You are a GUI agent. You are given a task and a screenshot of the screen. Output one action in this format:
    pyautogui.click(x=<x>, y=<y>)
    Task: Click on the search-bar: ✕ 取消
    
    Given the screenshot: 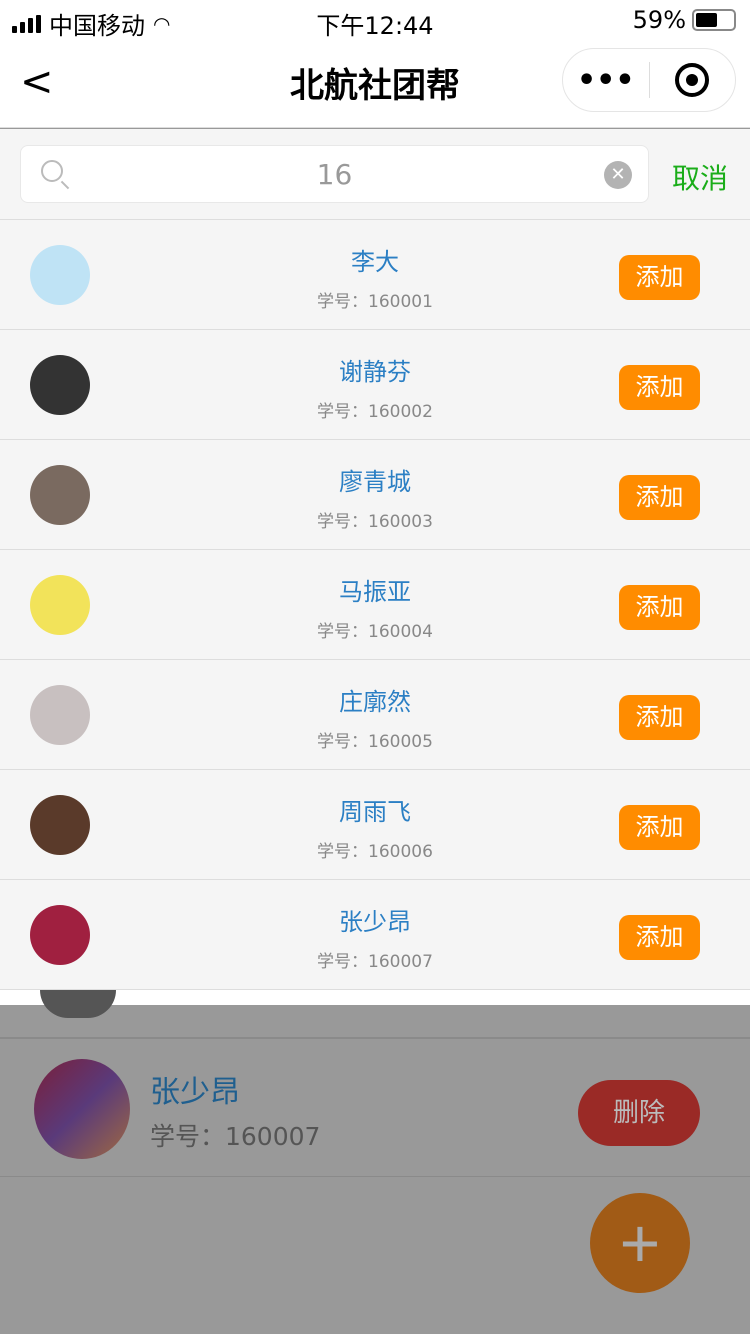 What is the action you would take?
    pyautogui.click(x=375, y=174)
    